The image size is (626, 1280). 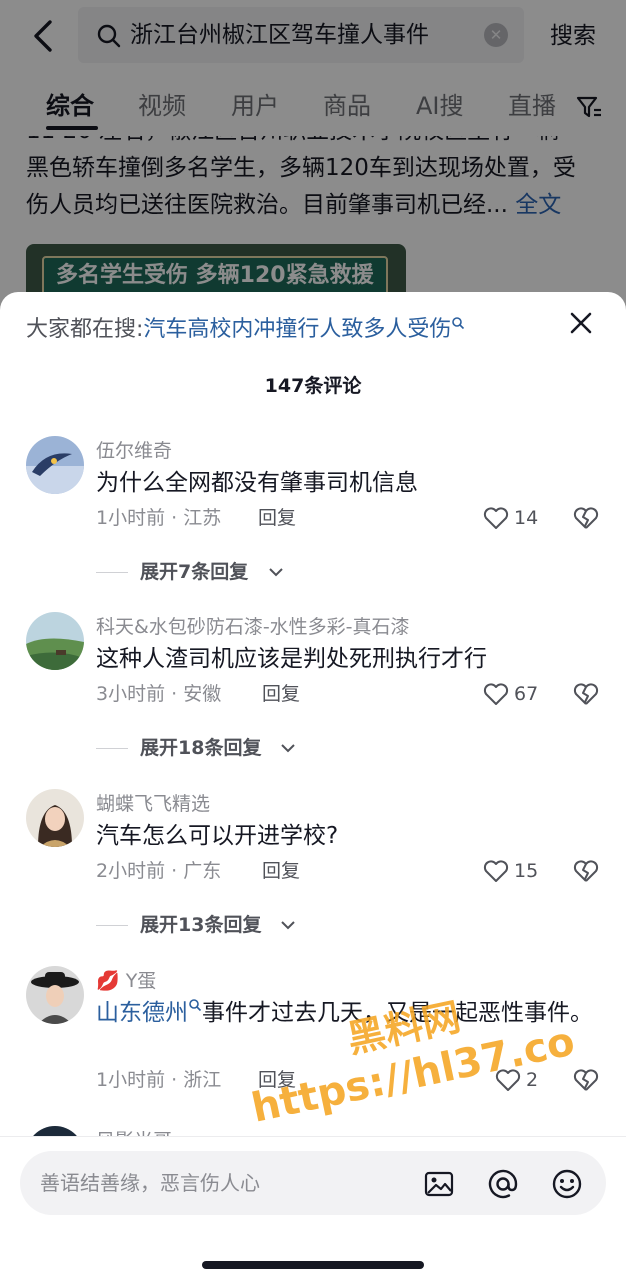 I want to click on close-icon, so click(x=581, y=323).